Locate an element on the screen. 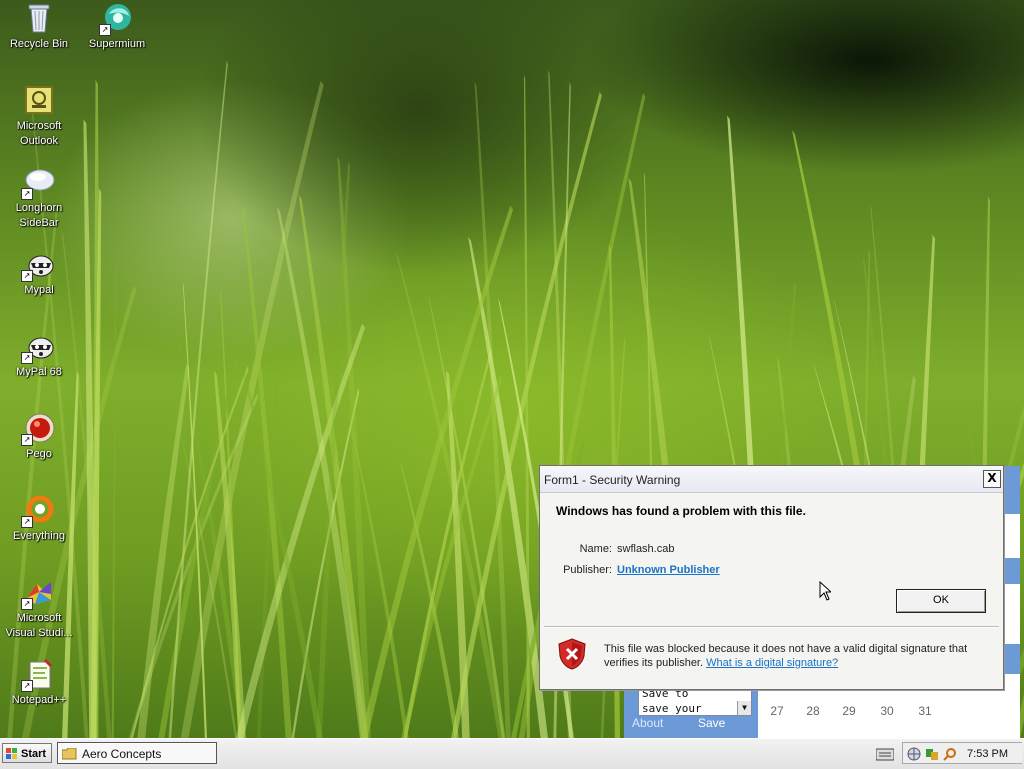  desktop-icon-recycle-bin: Recycle Bin is located at coordinates (39, 27).